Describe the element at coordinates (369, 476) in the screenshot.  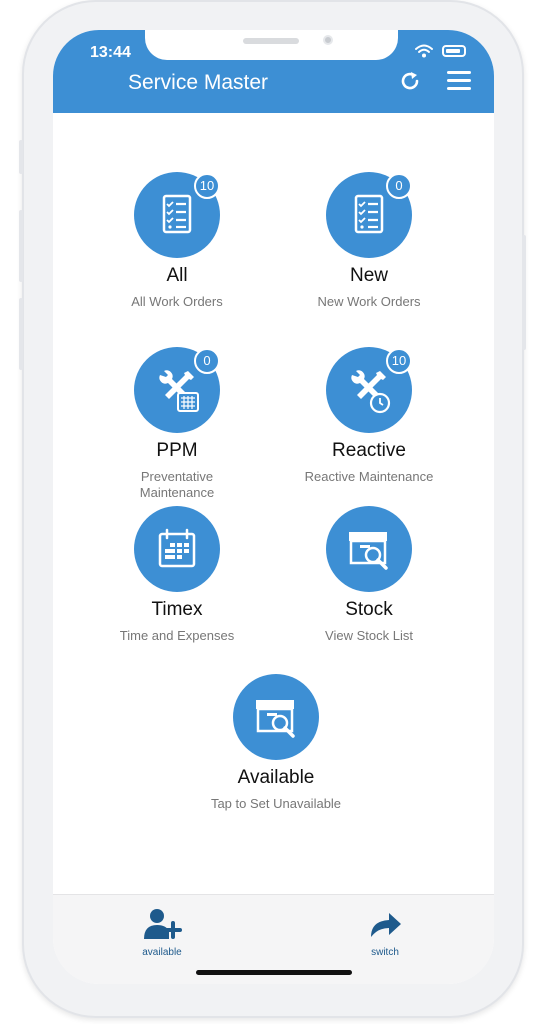
I see `tile-subtitle: Reactive Maintenance` at that location.